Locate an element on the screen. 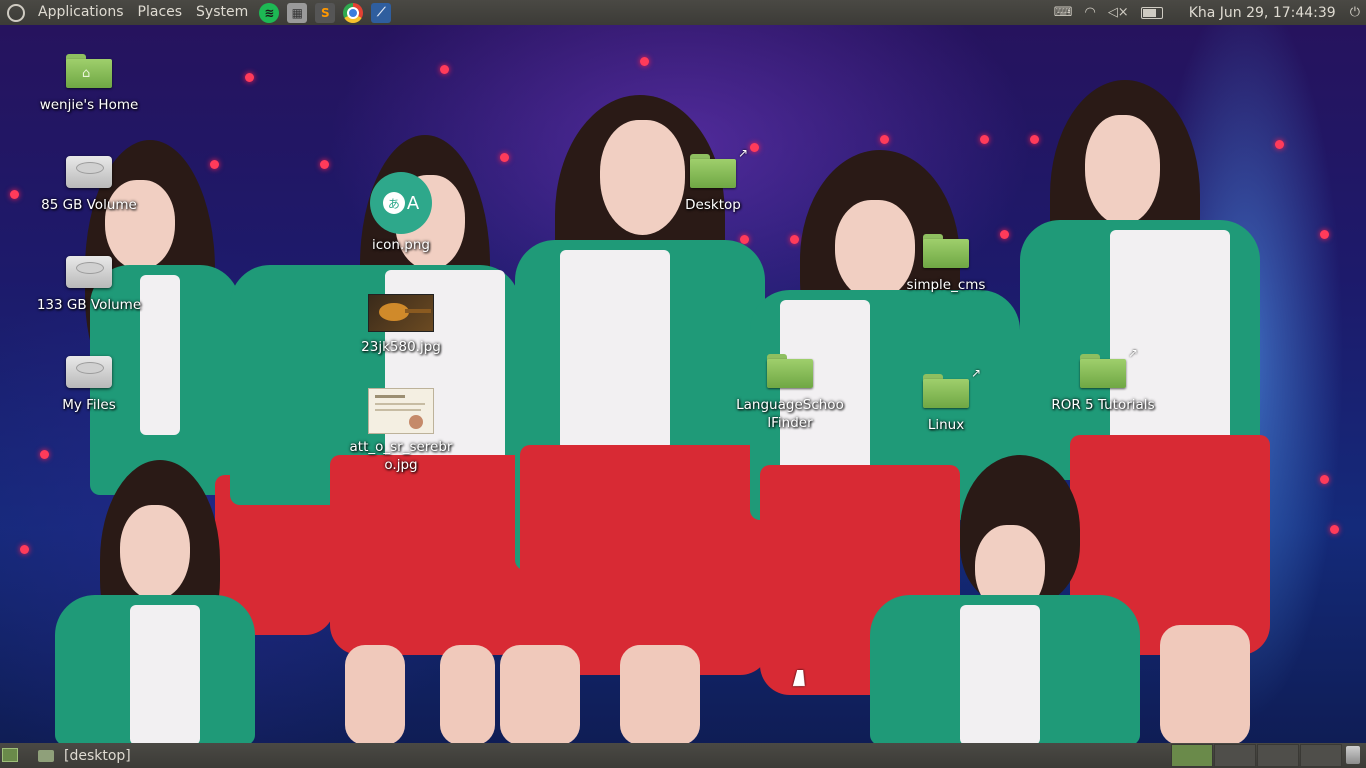 Image resolution: width=1366 pixels, height=768 pixels. my-files-icon: My Files is located at coordinates (89, 385).